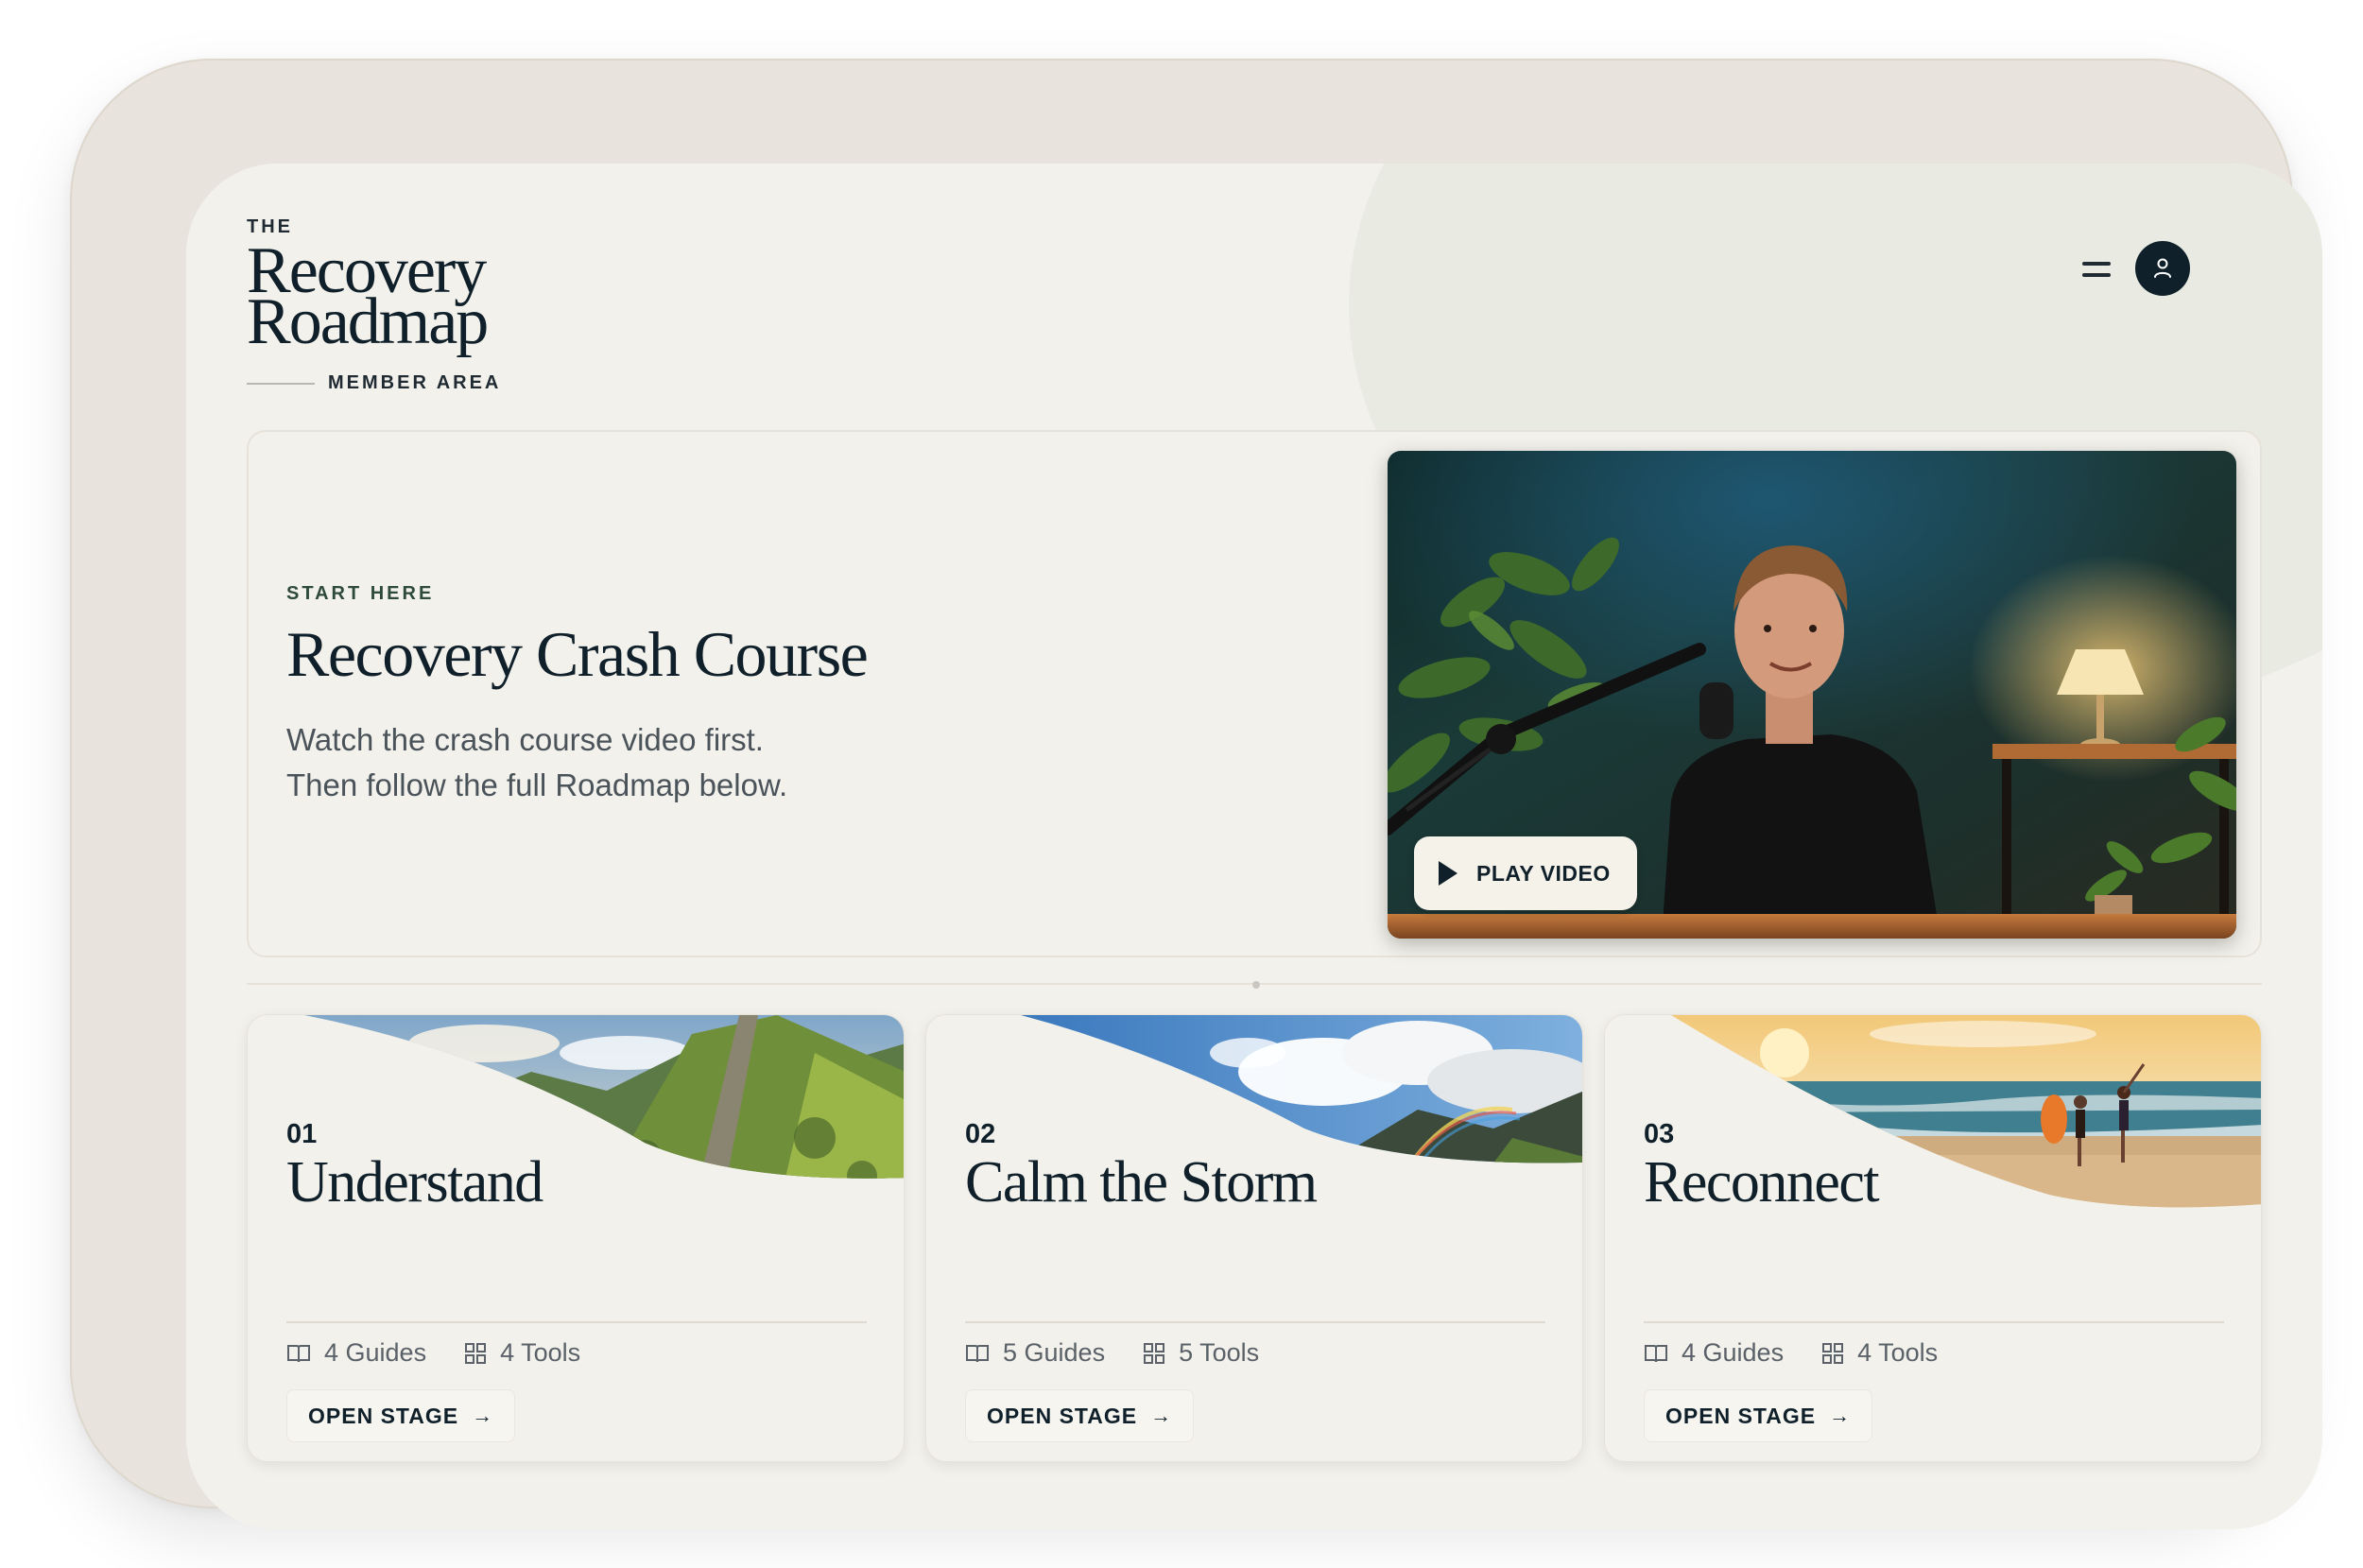 This screenshot has width=2363, height=1568. What do you see at coordinates (368, 321) in the screenshot?
I see `brand-title-line2: Roadmap` at bounding box center [368, 321].